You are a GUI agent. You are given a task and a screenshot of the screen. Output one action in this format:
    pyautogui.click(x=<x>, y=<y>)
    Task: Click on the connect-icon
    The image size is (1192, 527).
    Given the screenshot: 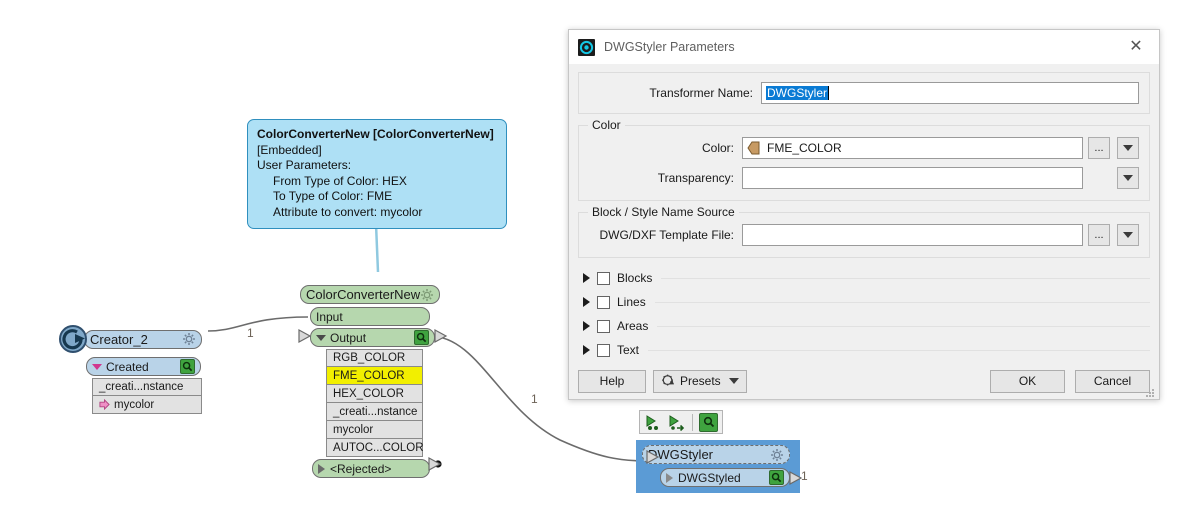 What is the action you would take?
    pyautogui.click(x=676, y=422)
    